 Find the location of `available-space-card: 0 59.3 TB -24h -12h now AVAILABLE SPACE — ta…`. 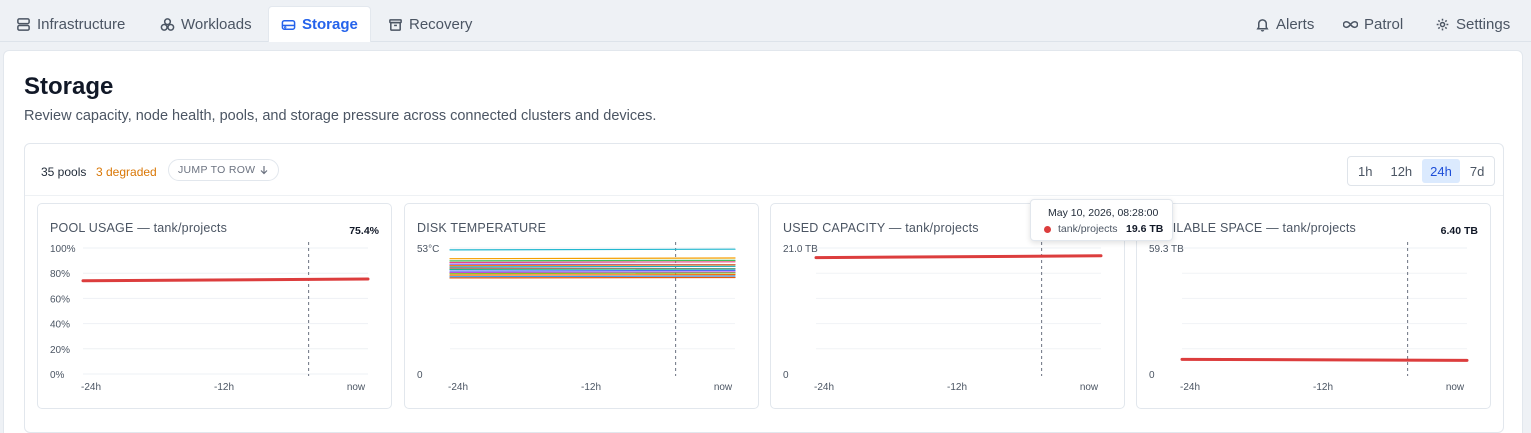

available-space-card: 0 59.3 TB -24h -12h now AVAILABLE SPACE — ta… is located at coordinates (1313, 306).